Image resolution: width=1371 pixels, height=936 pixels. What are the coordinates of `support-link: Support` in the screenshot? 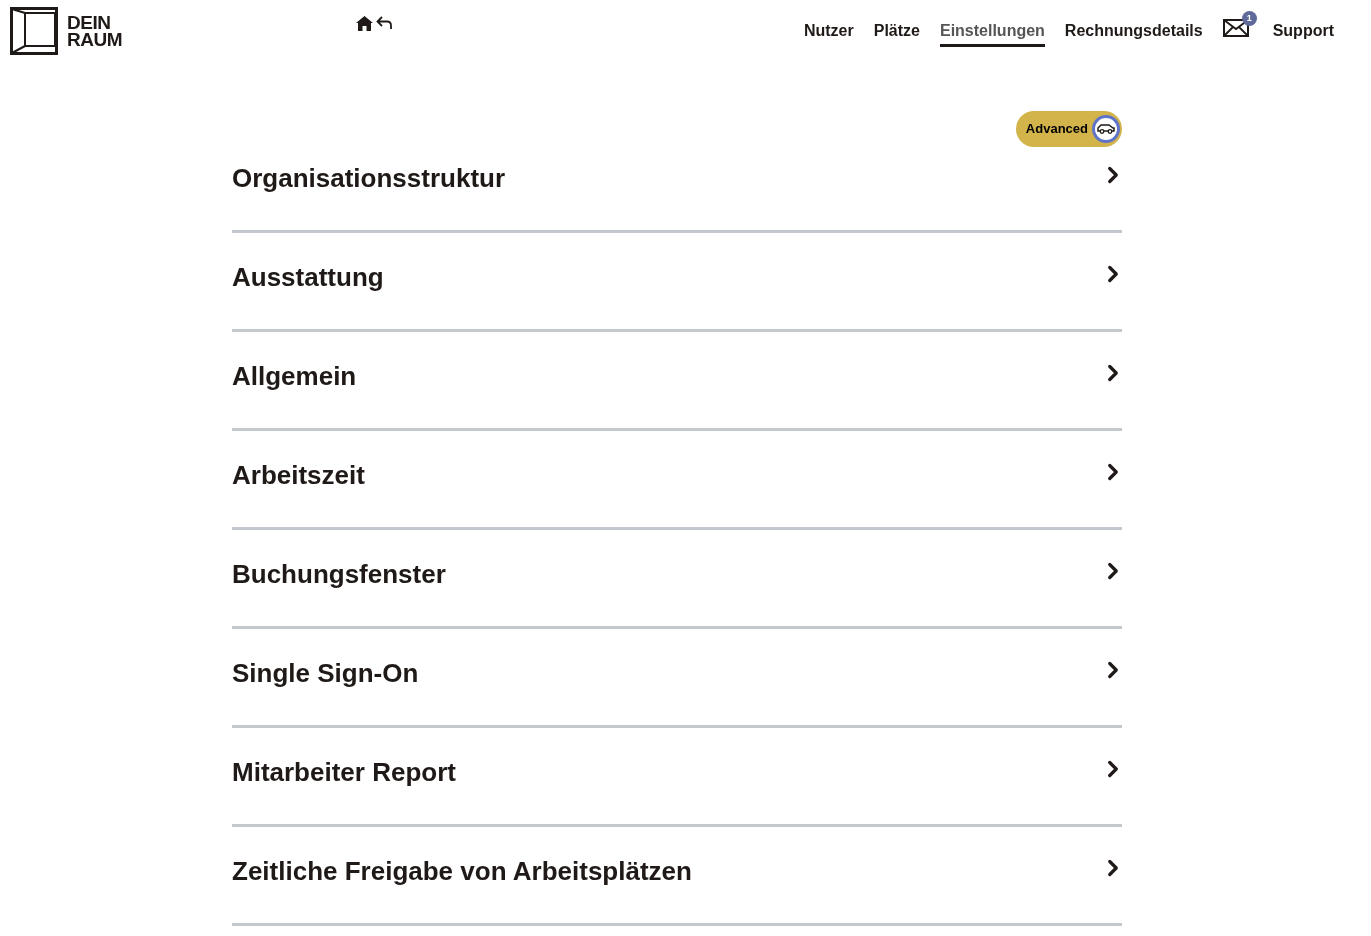 It's located at (1303, 31).